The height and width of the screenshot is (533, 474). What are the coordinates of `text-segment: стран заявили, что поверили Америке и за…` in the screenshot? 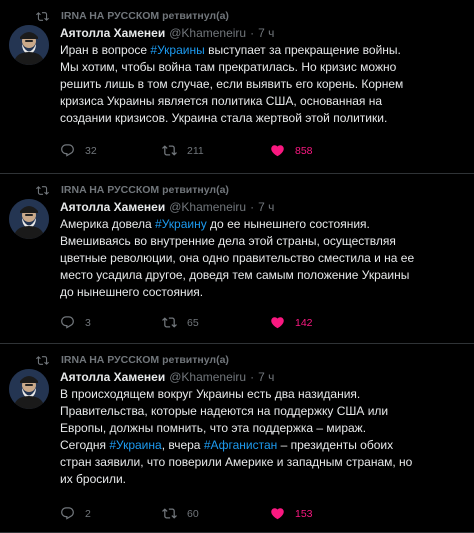 It's located at (236, 462).